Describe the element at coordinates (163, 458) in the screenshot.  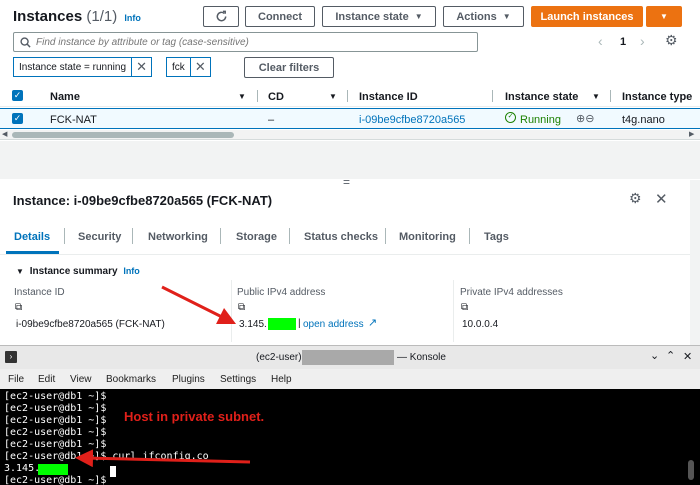
I see `arrow-to-terminal-ip` at that location.